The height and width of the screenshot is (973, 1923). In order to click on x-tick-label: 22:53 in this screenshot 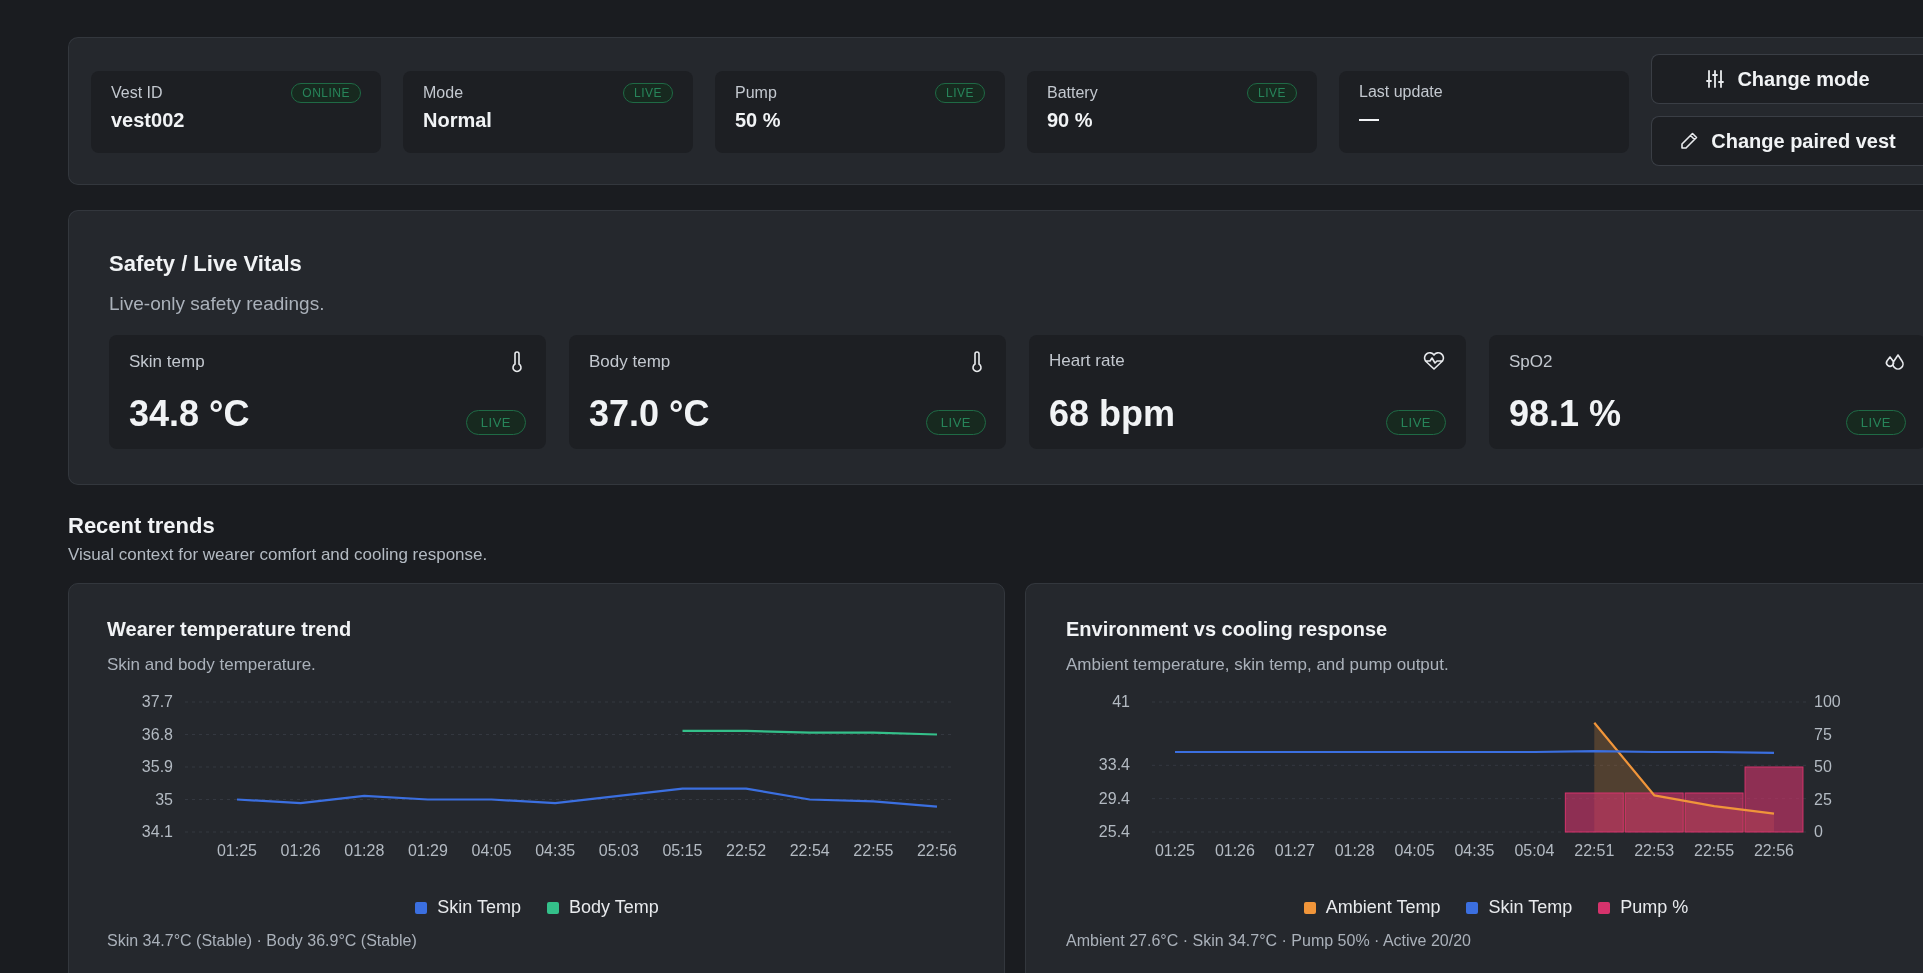, I will do `click(1654, 850)`.